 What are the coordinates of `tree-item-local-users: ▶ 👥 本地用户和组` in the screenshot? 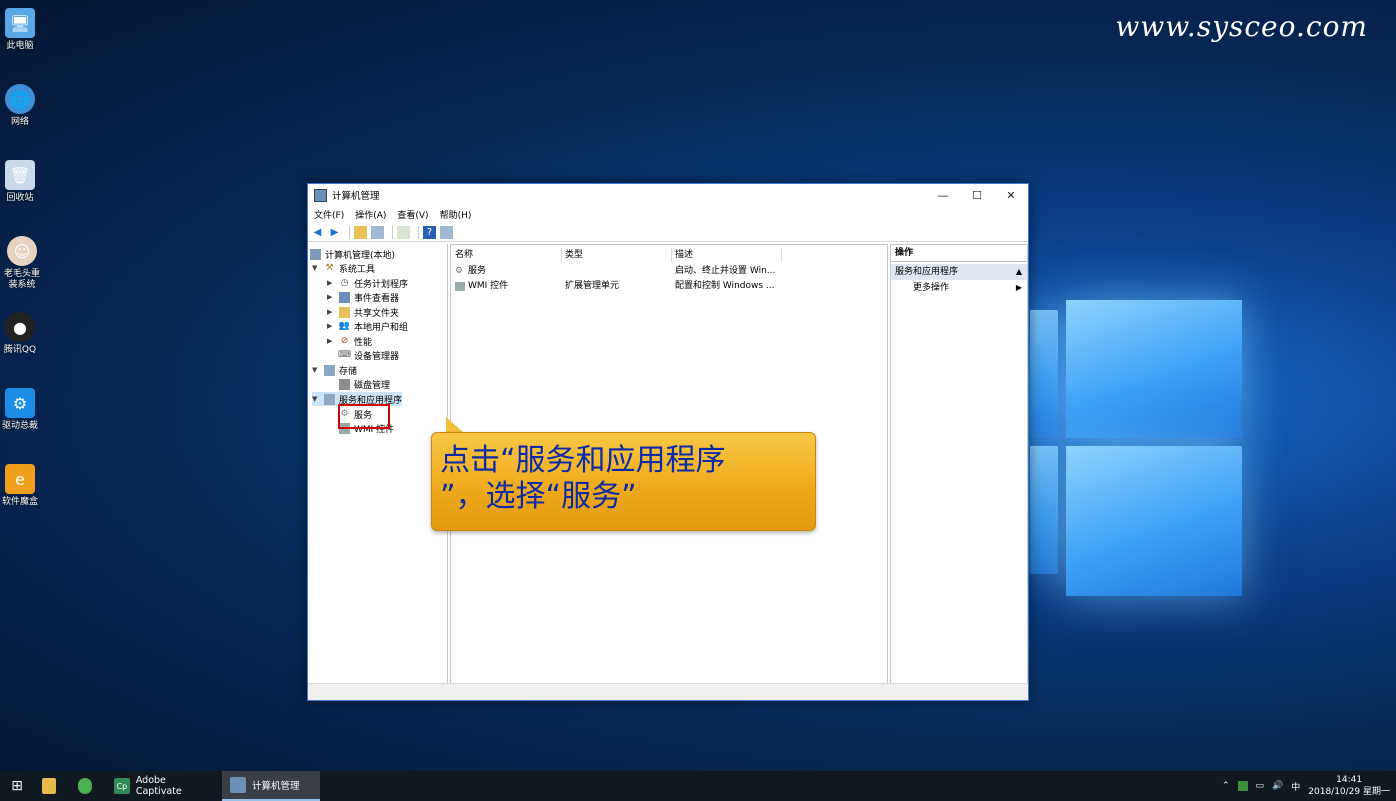 It's located at (367, 326).